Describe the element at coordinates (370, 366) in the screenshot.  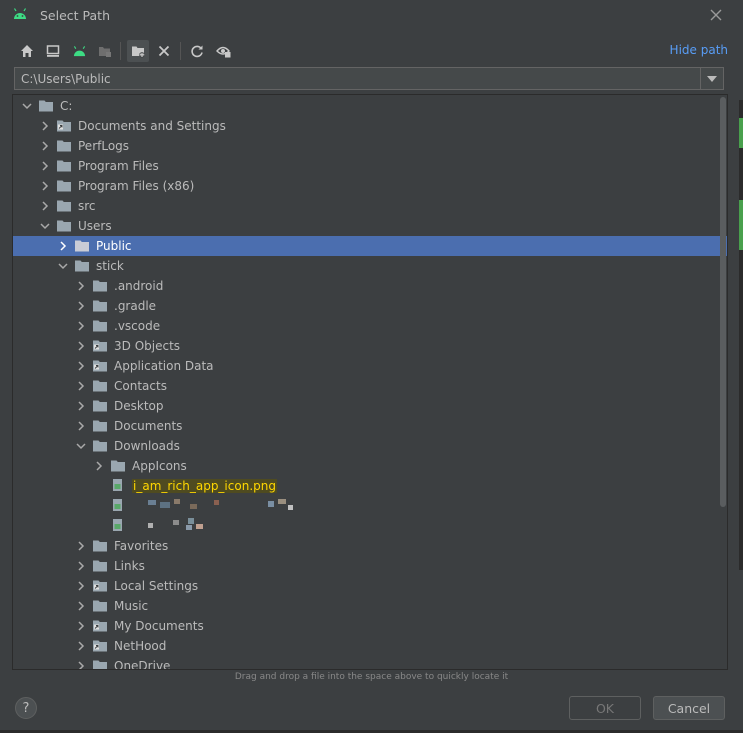
I see `tree-row: Application Data` at that location.